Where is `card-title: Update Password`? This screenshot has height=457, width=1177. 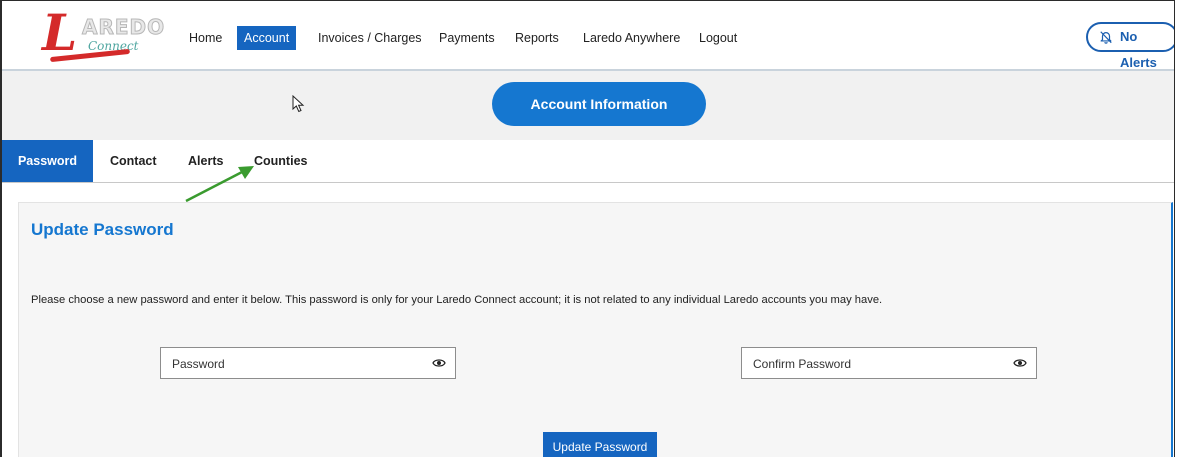
card-title: Update Password is located at coordinates (102, 229).